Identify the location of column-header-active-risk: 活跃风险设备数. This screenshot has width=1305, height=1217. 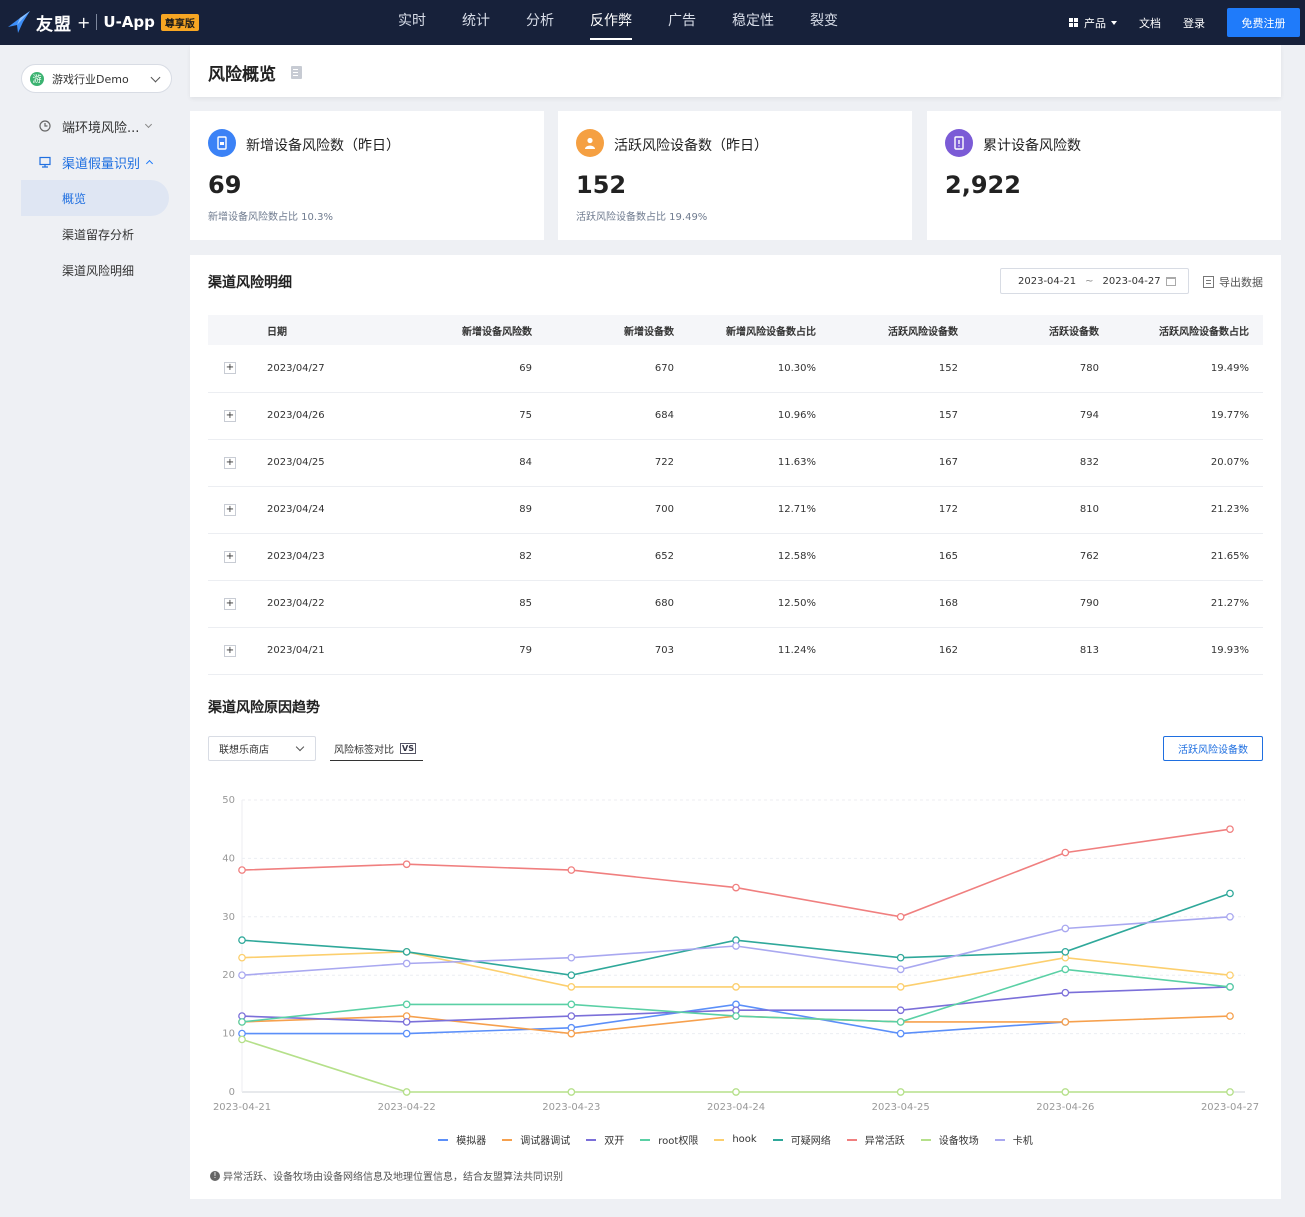
(901, 330).